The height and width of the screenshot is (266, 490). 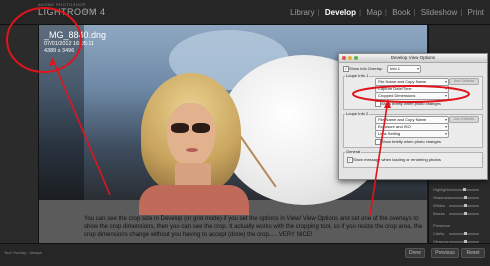 What do you see at coordinates (88, 12) in the screenshot?
I see `brand-tag: BETA` at bounding box center [88, 12].